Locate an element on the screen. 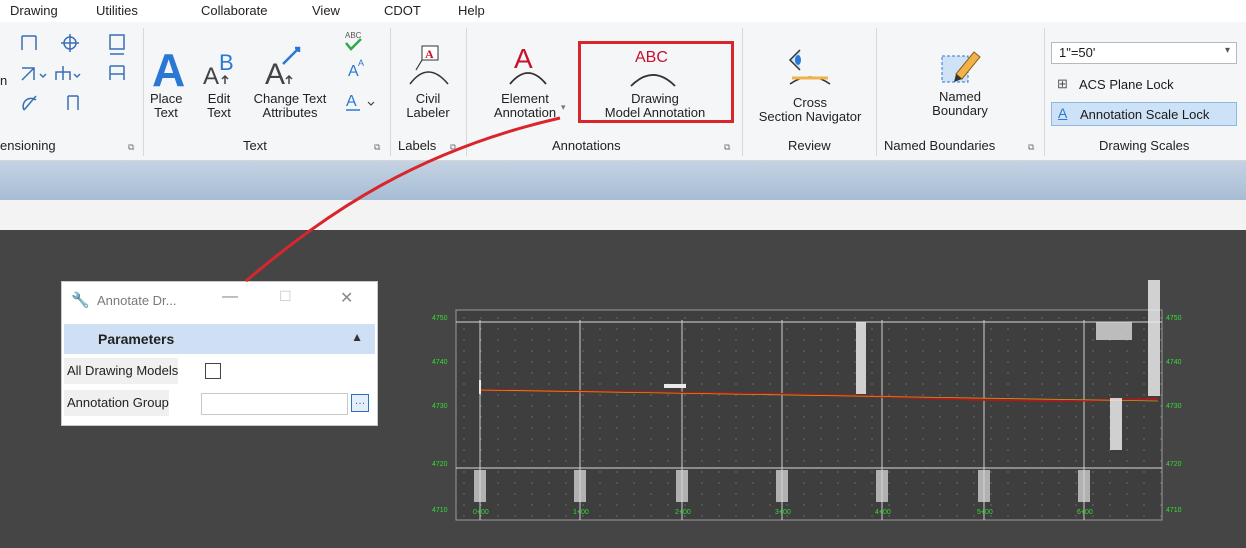  station-label: 1+00 is located at coordinates (581, 512).